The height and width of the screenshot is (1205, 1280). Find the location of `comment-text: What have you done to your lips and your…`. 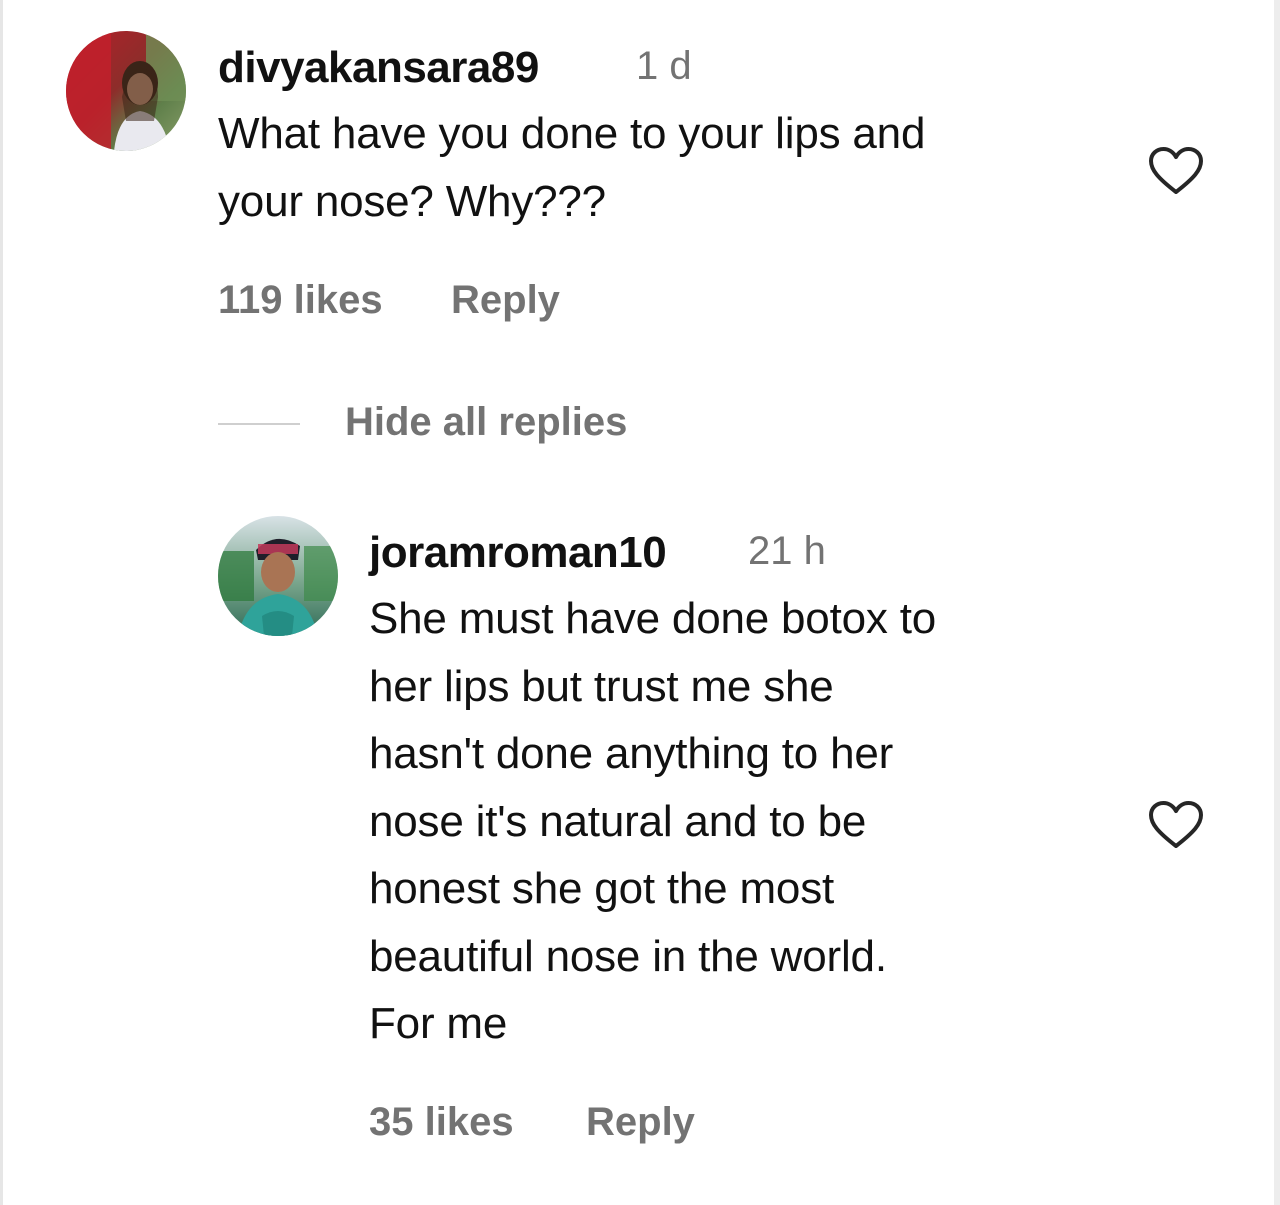

comment-text: What have you done to your lips and your… is located at coordinates (571, 167).